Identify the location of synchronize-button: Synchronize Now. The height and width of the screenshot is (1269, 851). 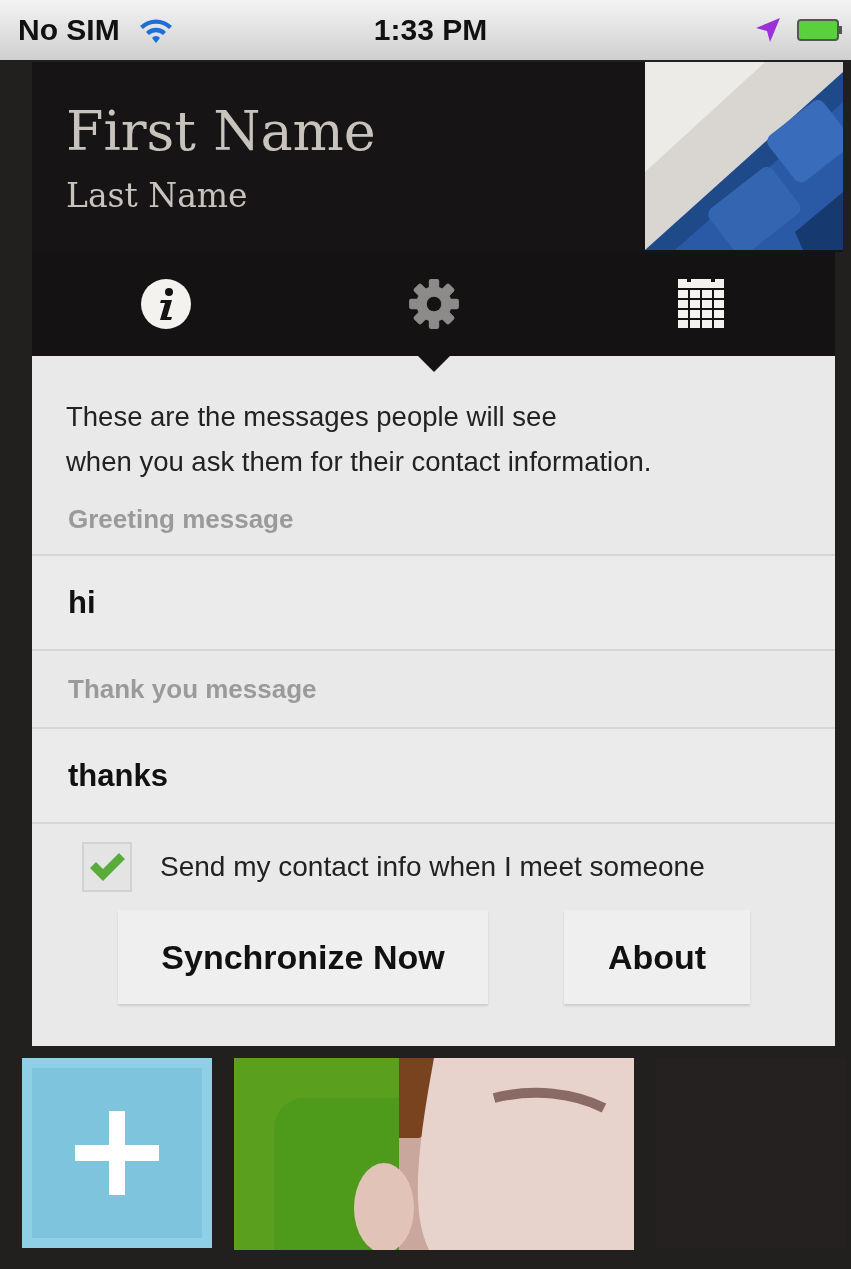
(303, 957).